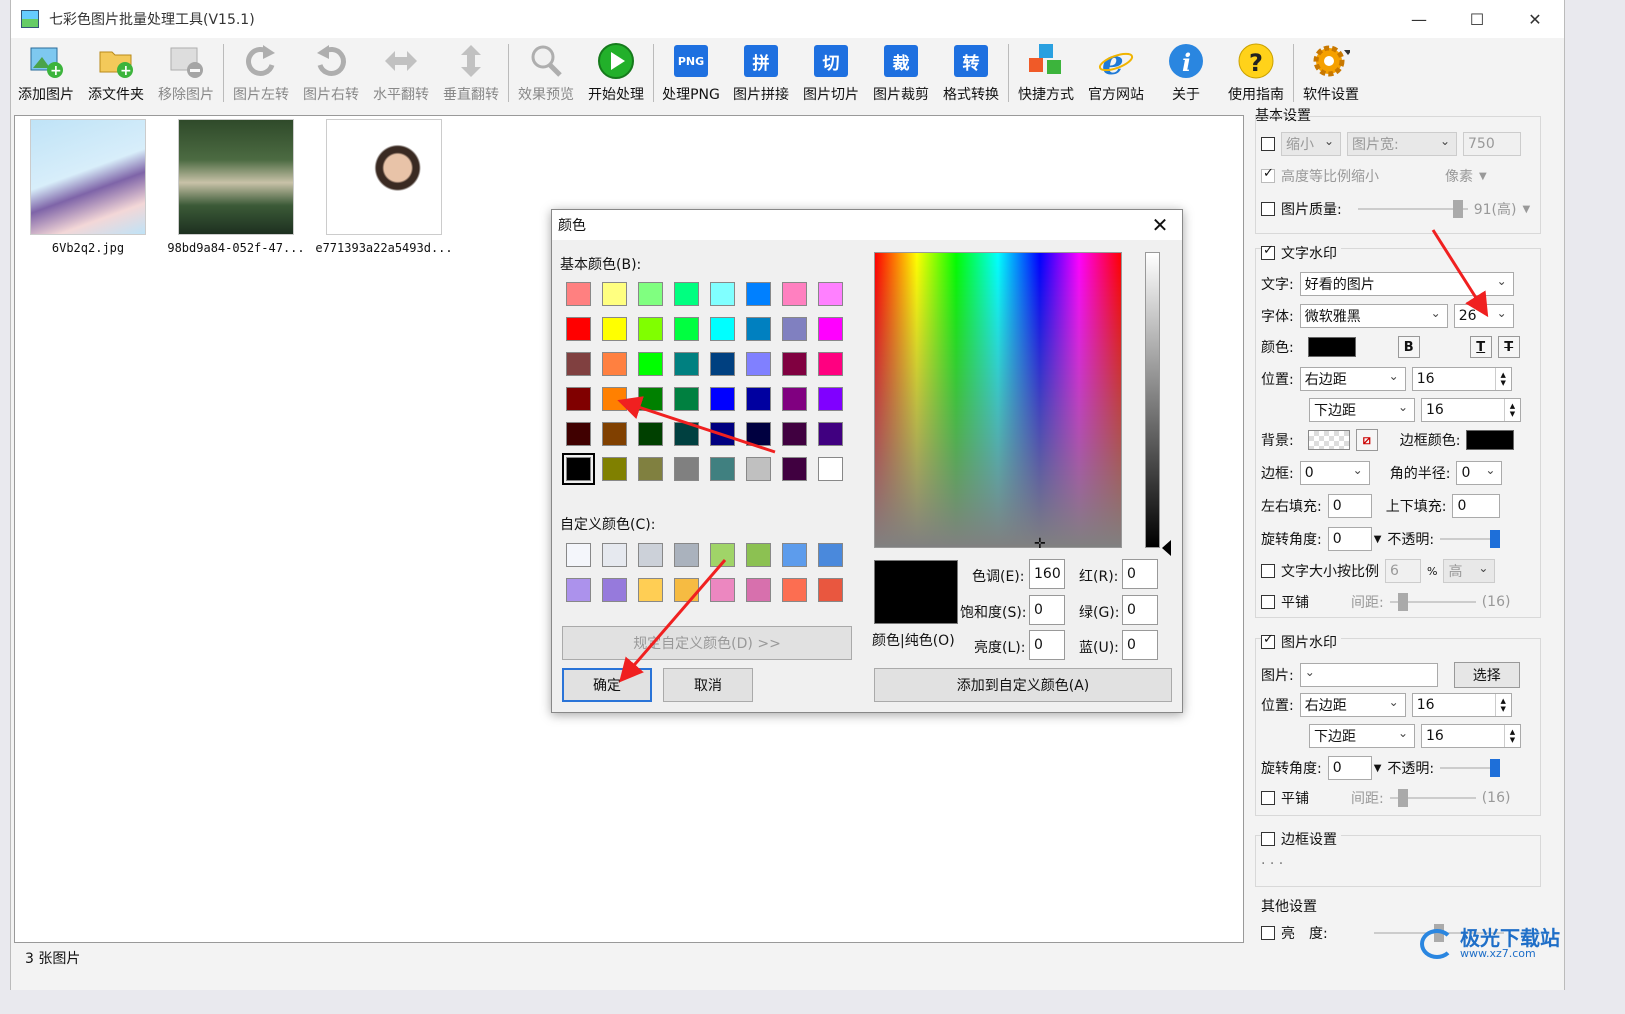 The image size is (1625, 1014). Describe the element at coordinates (1328, 440) in the screenshot. I see `background-swatch` at that location.